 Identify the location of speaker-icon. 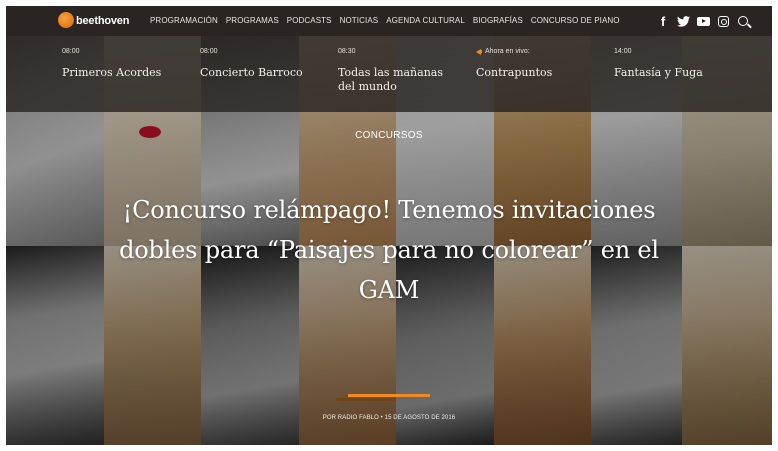
(479, 51).